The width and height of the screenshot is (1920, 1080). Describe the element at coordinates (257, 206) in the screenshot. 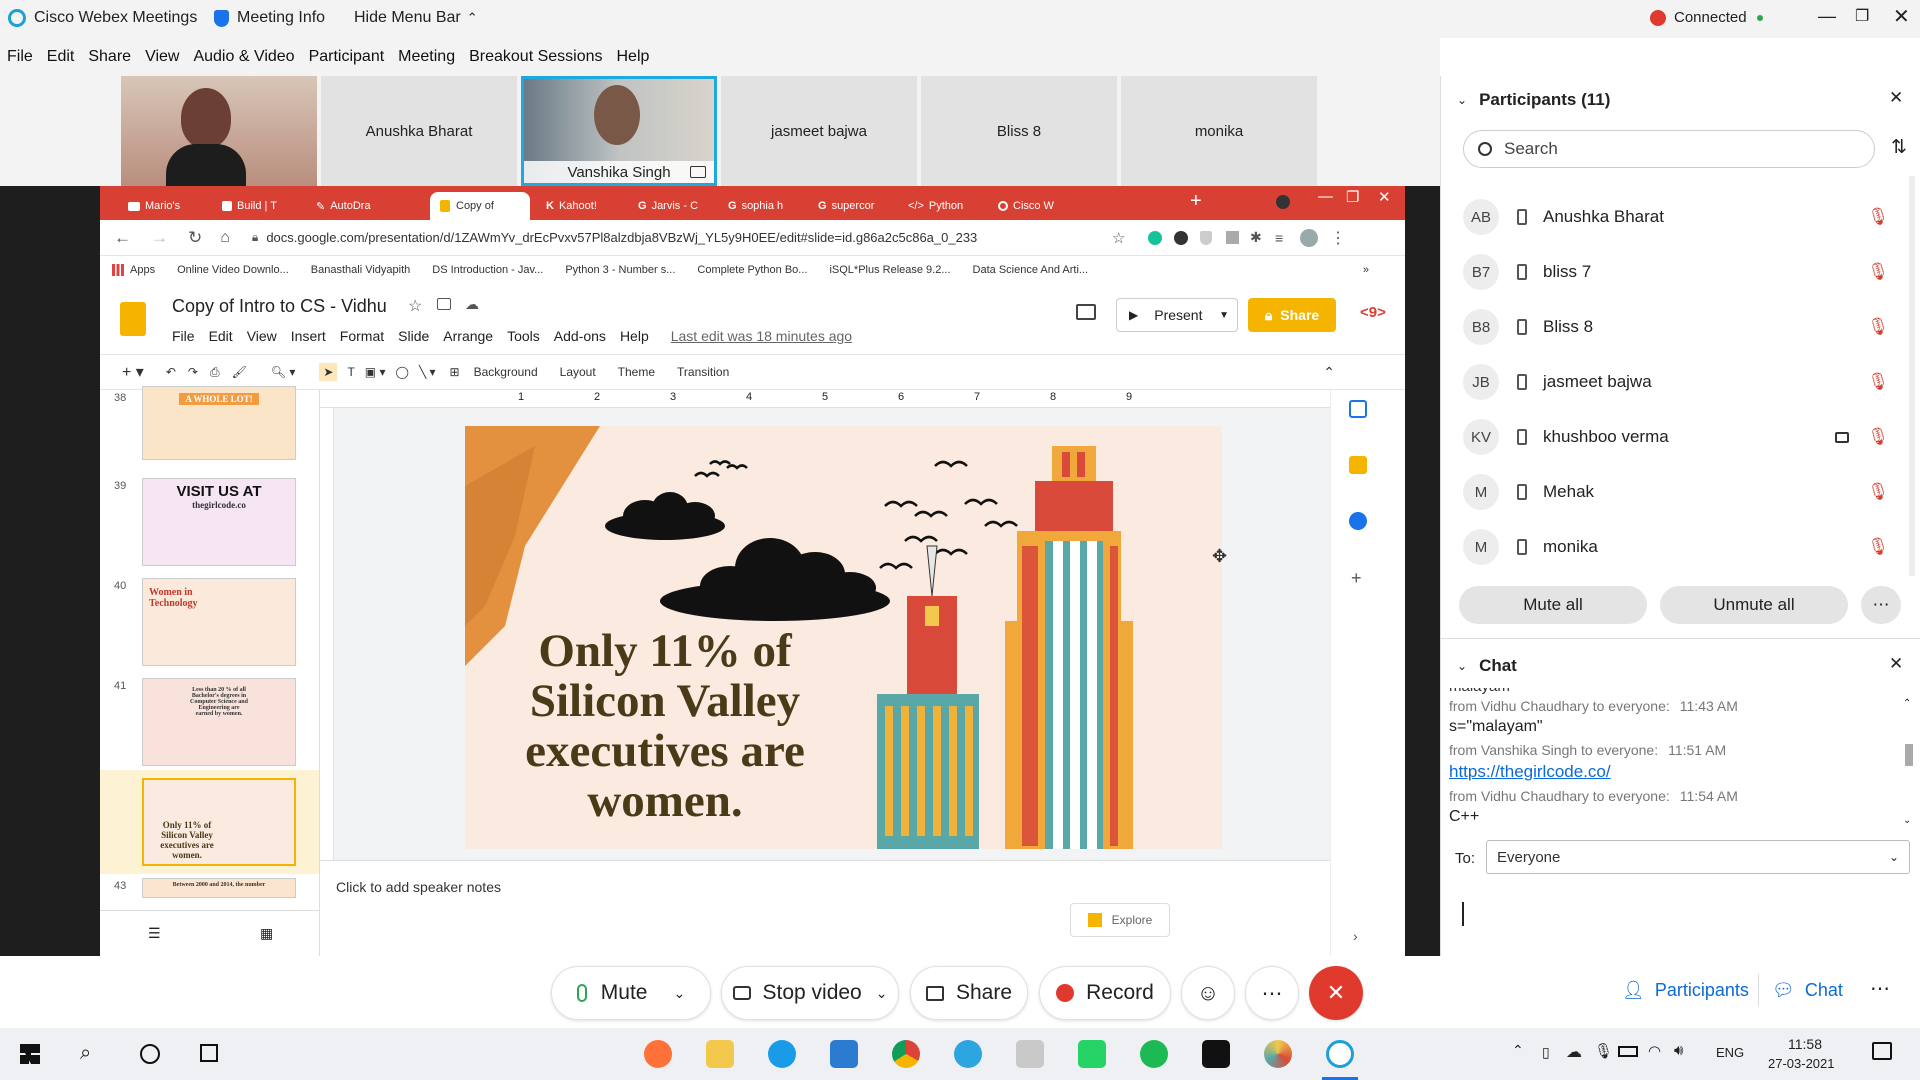

I see `browser-tab: Build | T` at that location.